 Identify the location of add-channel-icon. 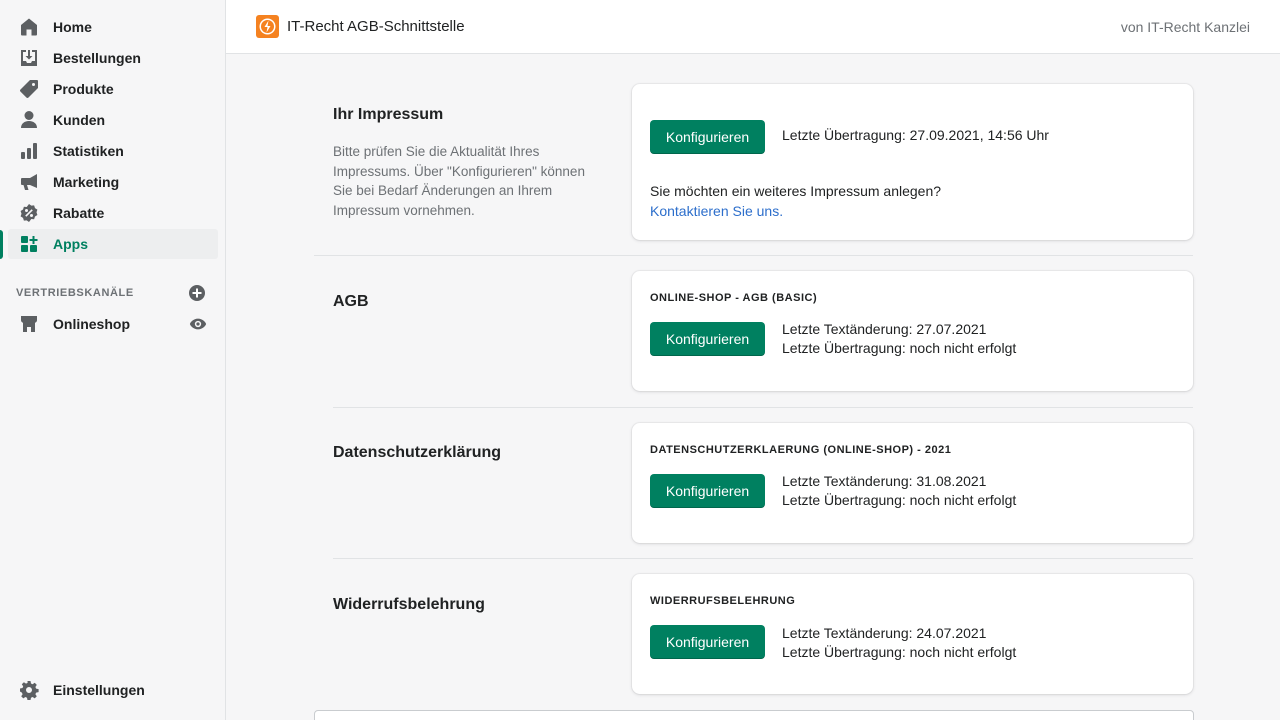
(197, 293).